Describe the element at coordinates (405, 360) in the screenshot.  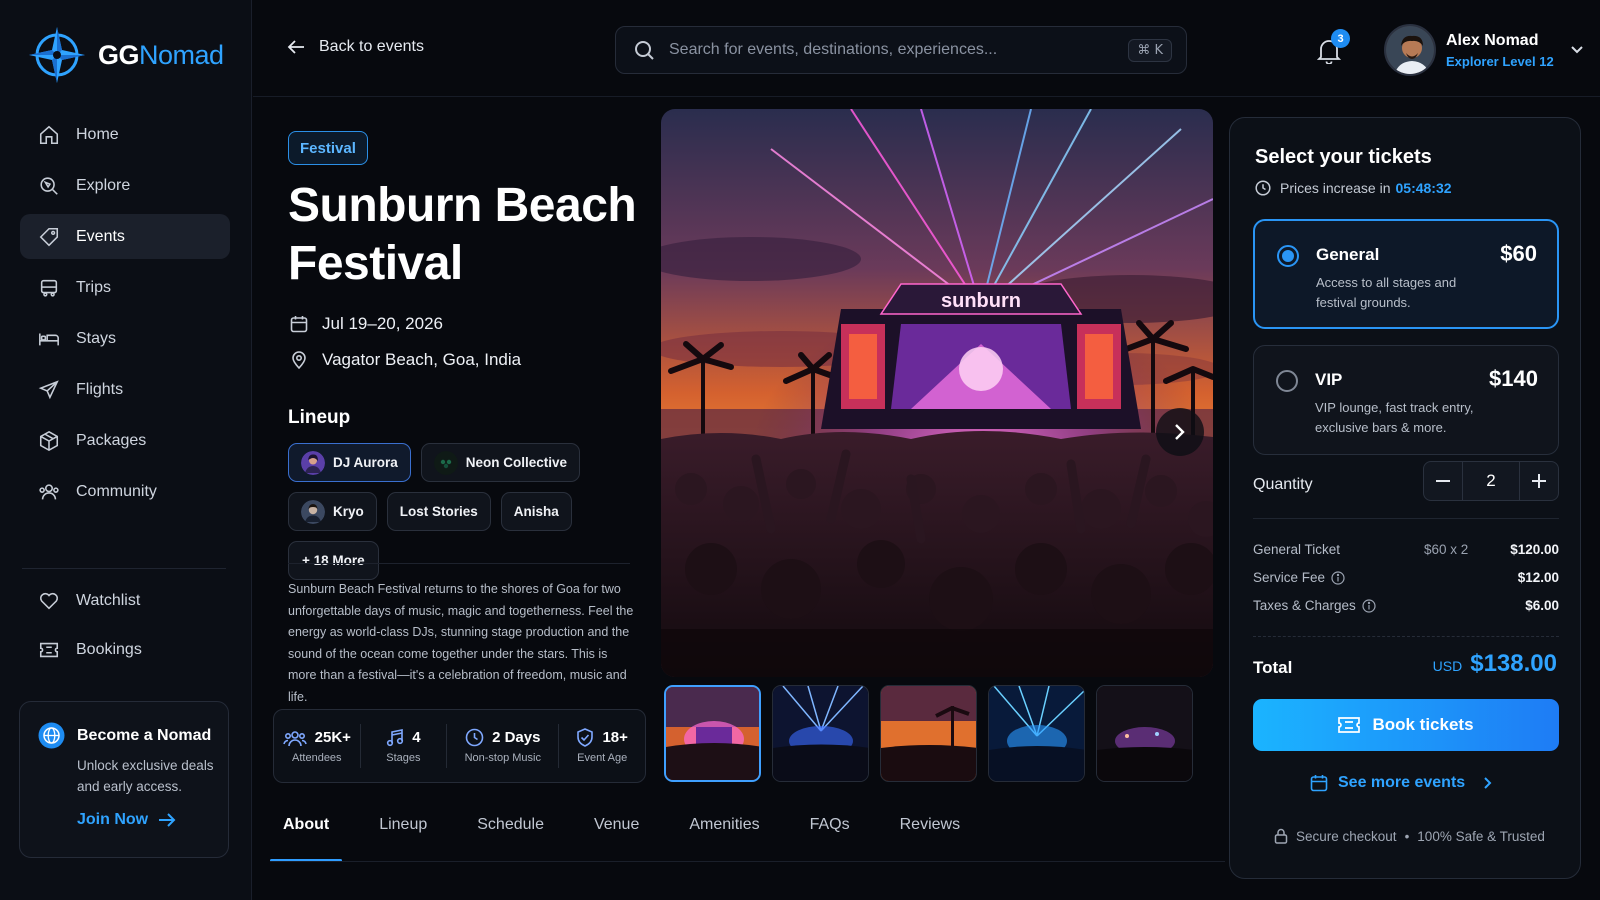
I see `event-location: Vagator Beach, Goa, India` at that location.